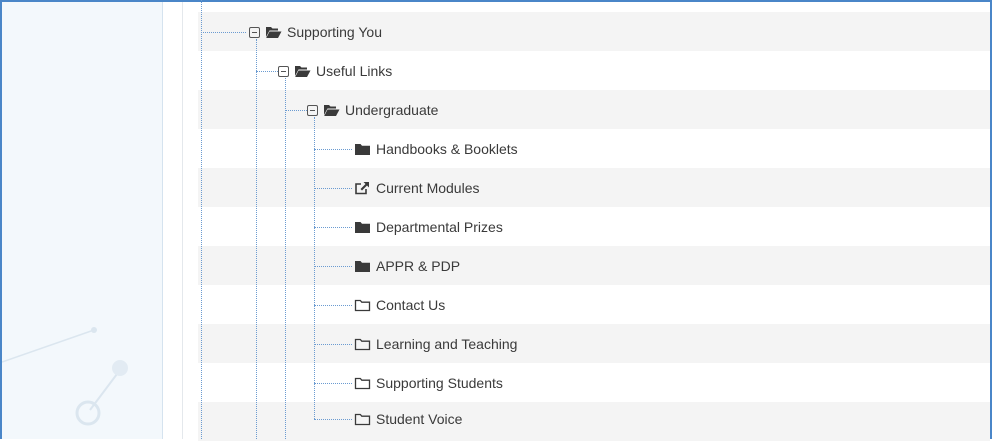  I want to click on tree-item-label: Contact Us, so click(411, 305).